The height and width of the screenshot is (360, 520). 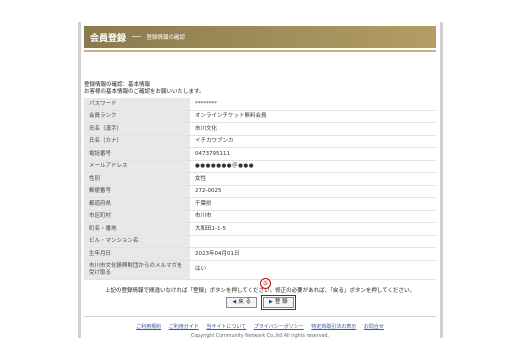 I want to click on row-value, so click(x=313, y=241).